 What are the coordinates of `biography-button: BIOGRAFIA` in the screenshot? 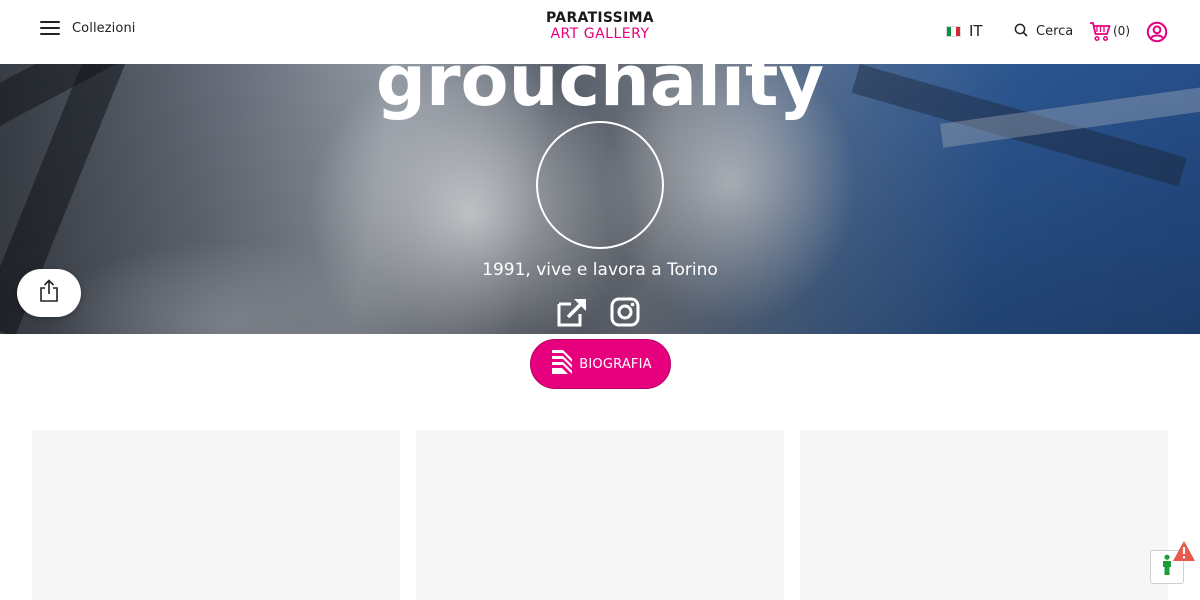 It's located at (600, 364).